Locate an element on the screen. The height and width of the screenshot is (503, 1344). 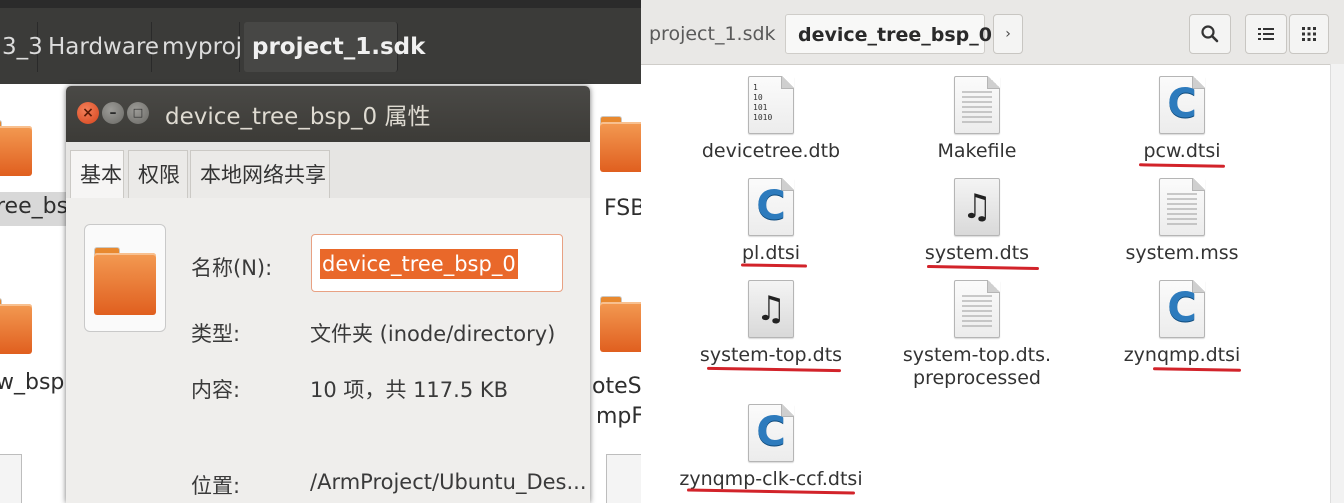
breadcrumb-device-tree: device_tree_bsp_0 is located at coordinates (888, 34).